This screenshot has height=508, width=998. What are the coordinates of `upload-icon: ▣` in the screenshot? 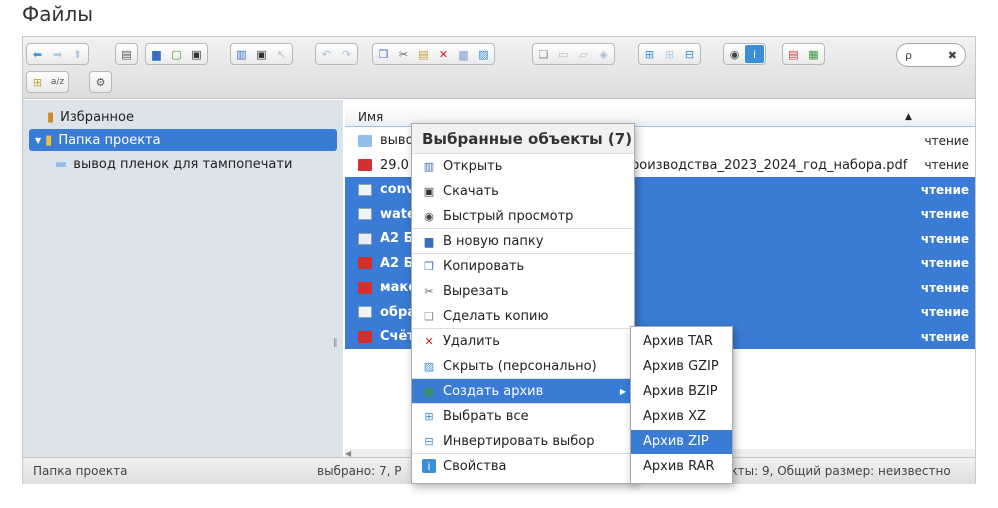 It's located at (196, 54).